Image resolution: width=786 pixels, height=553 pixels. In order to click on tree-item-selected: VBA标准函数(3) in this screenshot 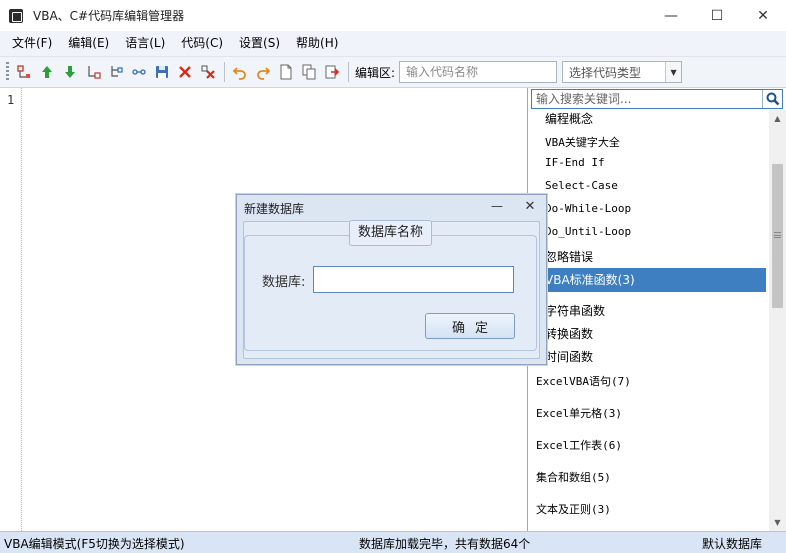, I will do `click(647, 280)`.